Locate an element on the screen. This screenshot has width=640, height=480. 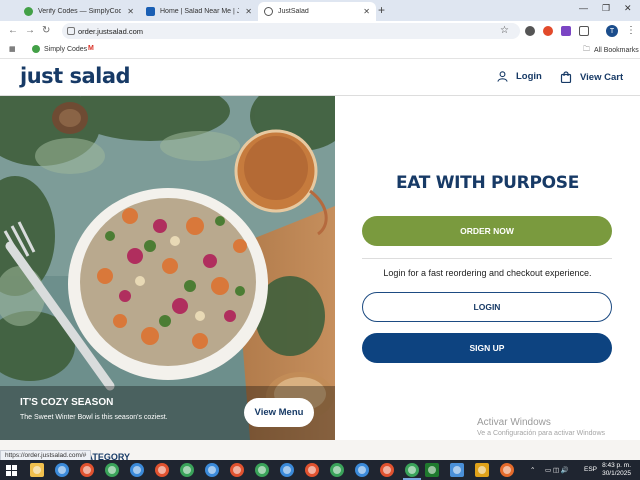
tab-justsalad-home: Home | Salad Near Me | Just Sa ✕ is located at coordinates (199, 11).